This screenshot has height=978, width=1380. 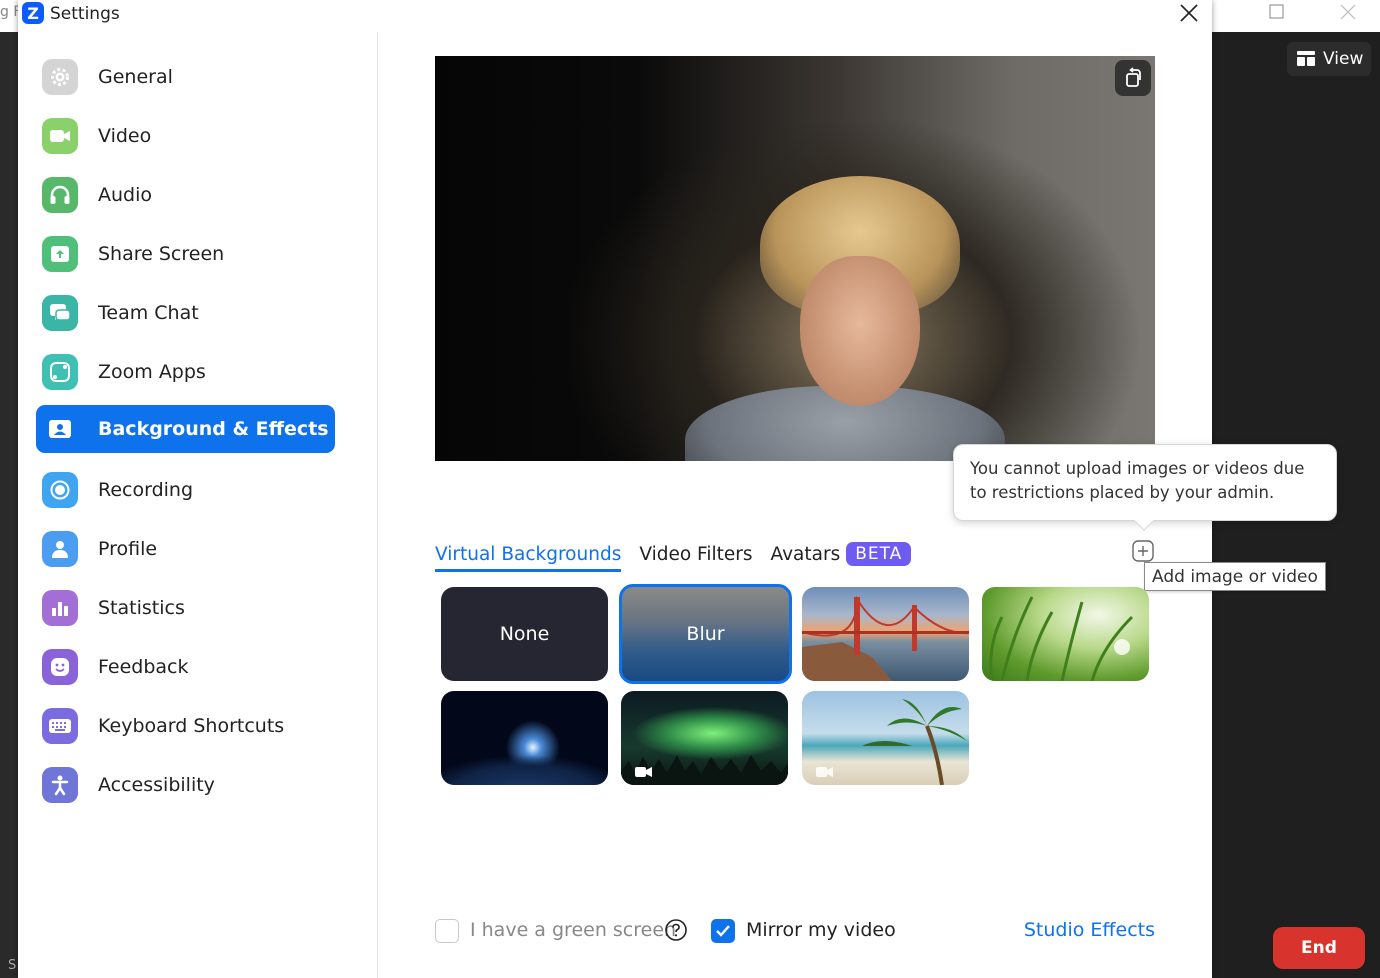 I want to click on mirror-video-checkbox, so click(x=723, y=931).